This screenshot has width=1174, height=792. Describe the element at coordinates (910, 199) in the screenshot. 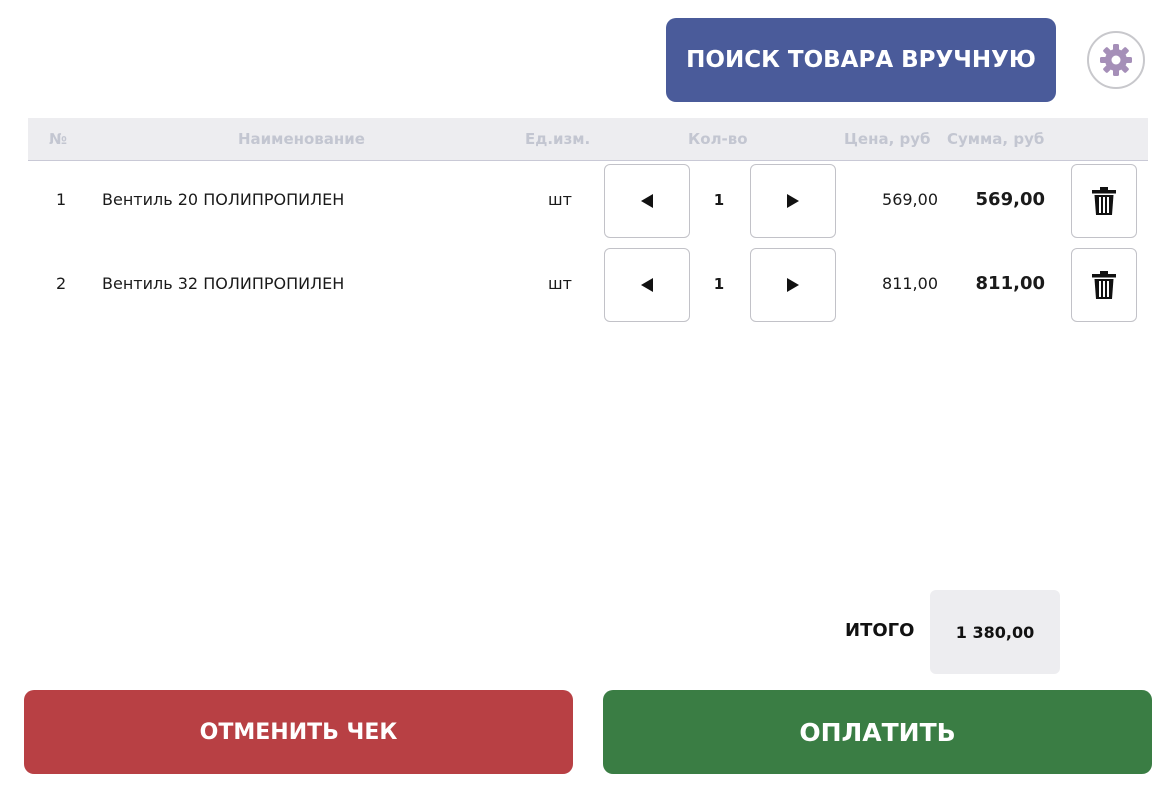

I see `row-price: 569,00` at that location.